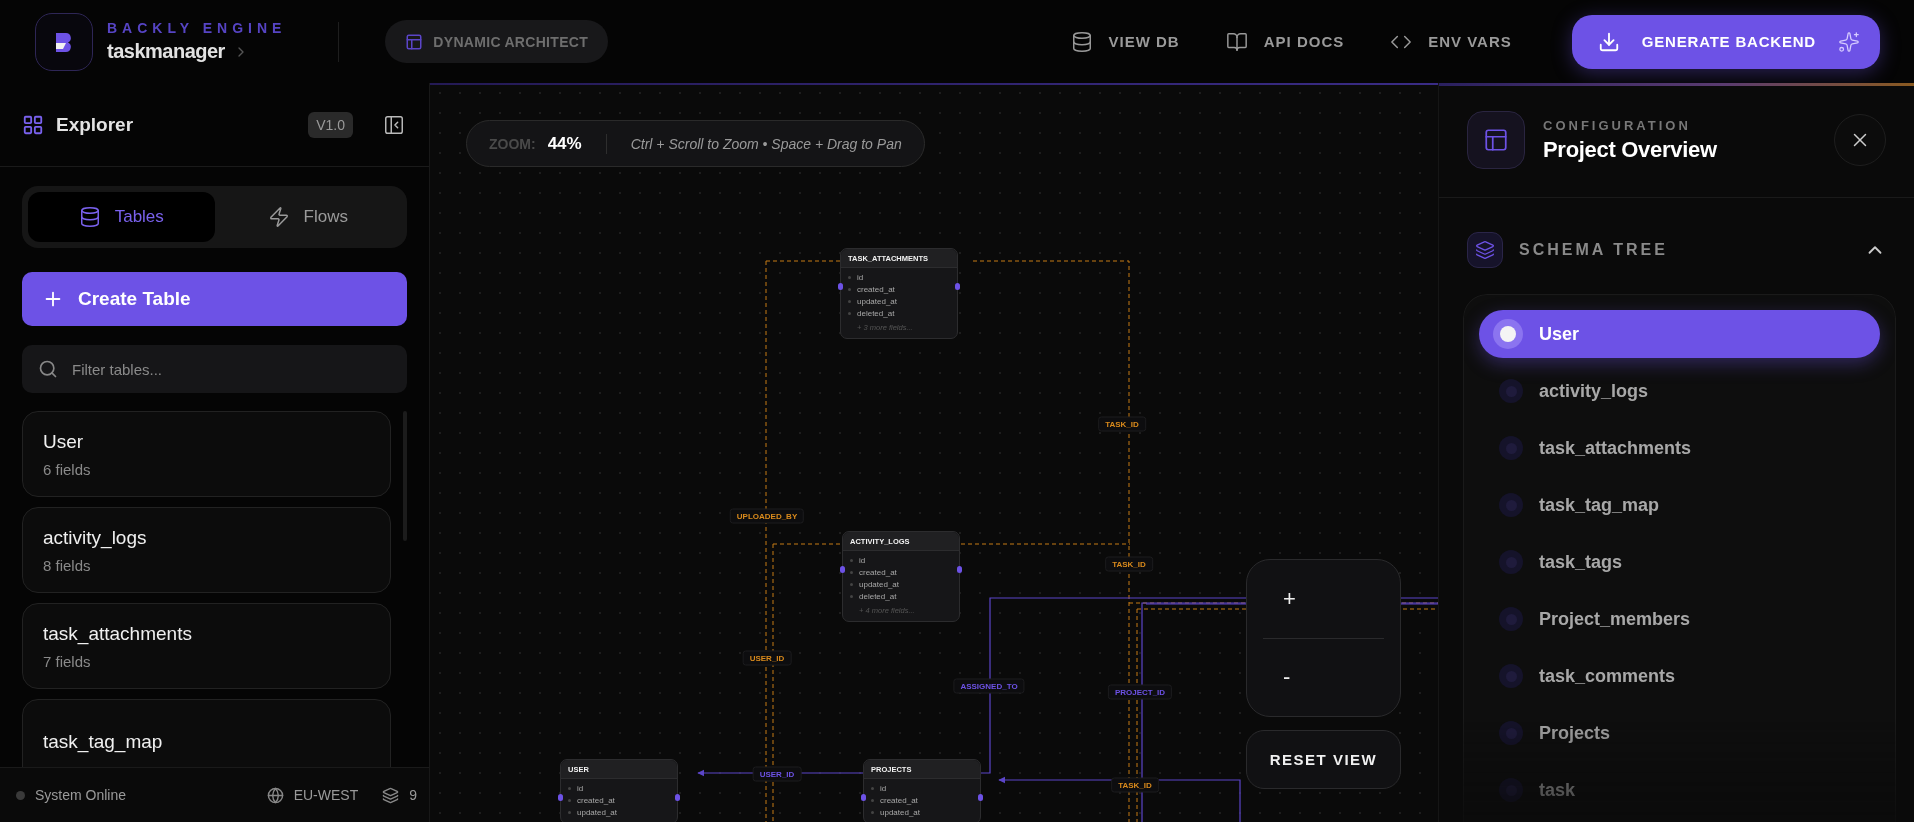  What do you see at coordinates (1630, 149) in the screenshot?
I see `panel-title: Project Overview` at bounding box center [1630, 149].